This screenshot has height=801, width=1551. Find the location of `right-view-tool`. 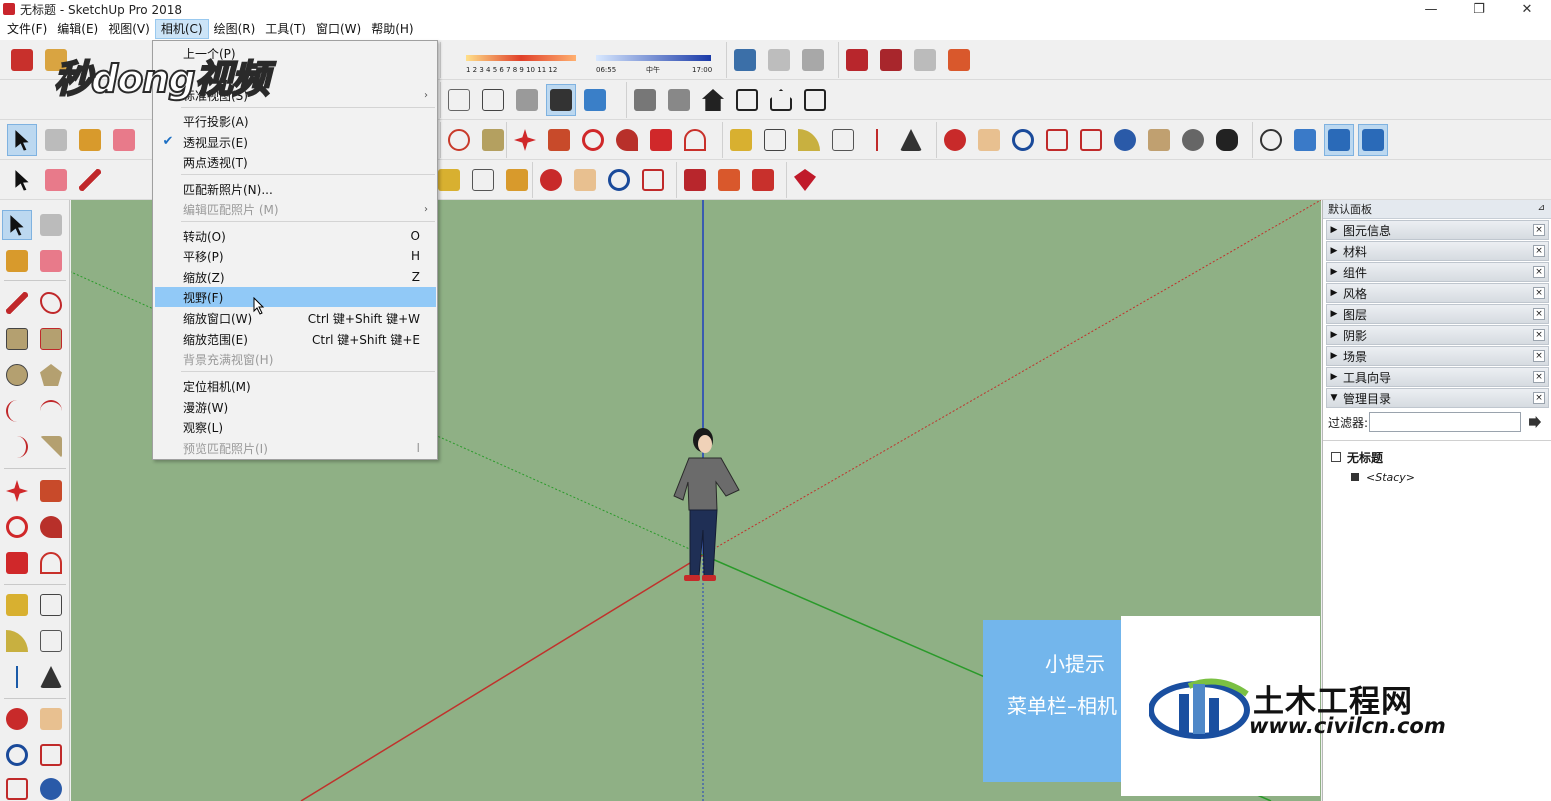

right-view-tool is located at coordinates (747, 100).